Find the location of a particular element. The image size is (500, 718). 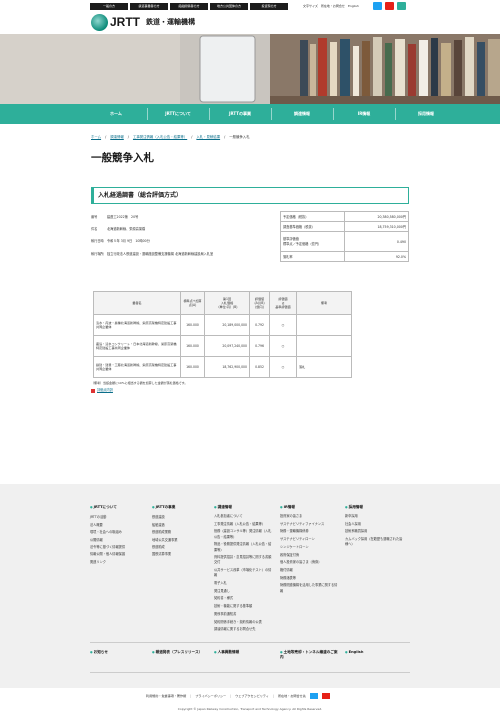

footer-link: 公開情報 is located at coordinates (118, 540).